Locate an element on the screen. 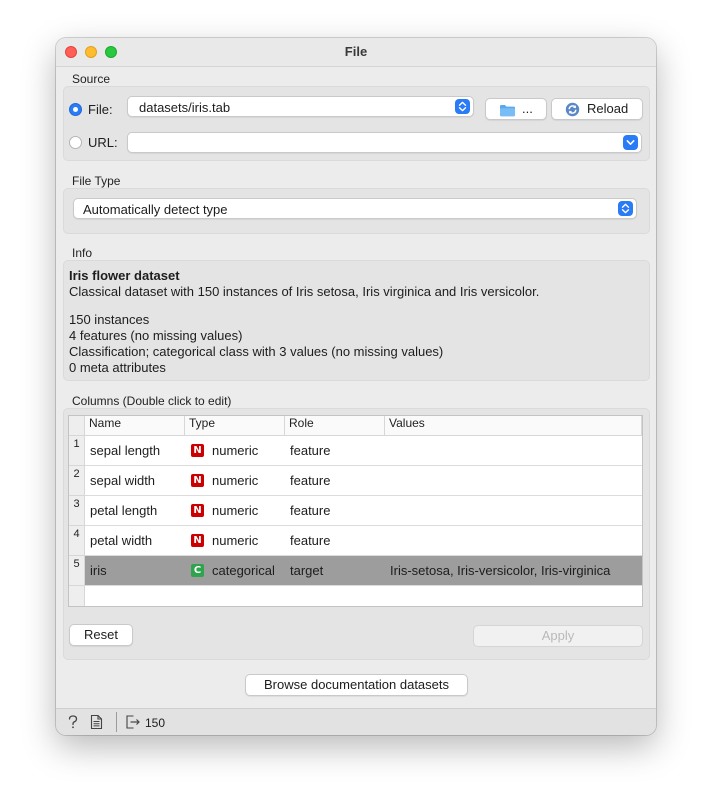 This screenshot has width=712, height=809. columns-group-label: Columns (Double click to edit) is located at coordinates (152, 401).